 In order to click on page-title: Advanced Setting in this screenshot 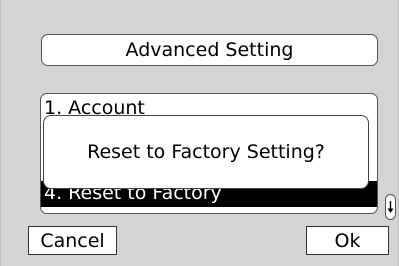, I will do `click(209, 50)`.